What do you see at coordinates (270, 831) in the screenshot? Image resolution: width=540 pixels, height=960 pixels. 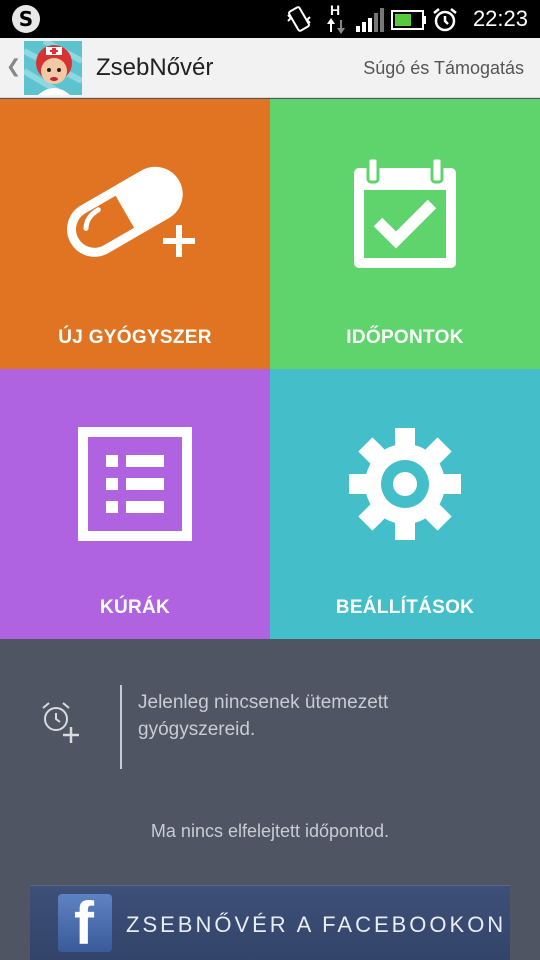 I see `no-missed-appointments-message: Ma nincs elfelejtett időpontod.` at bounding box center [270, 831].